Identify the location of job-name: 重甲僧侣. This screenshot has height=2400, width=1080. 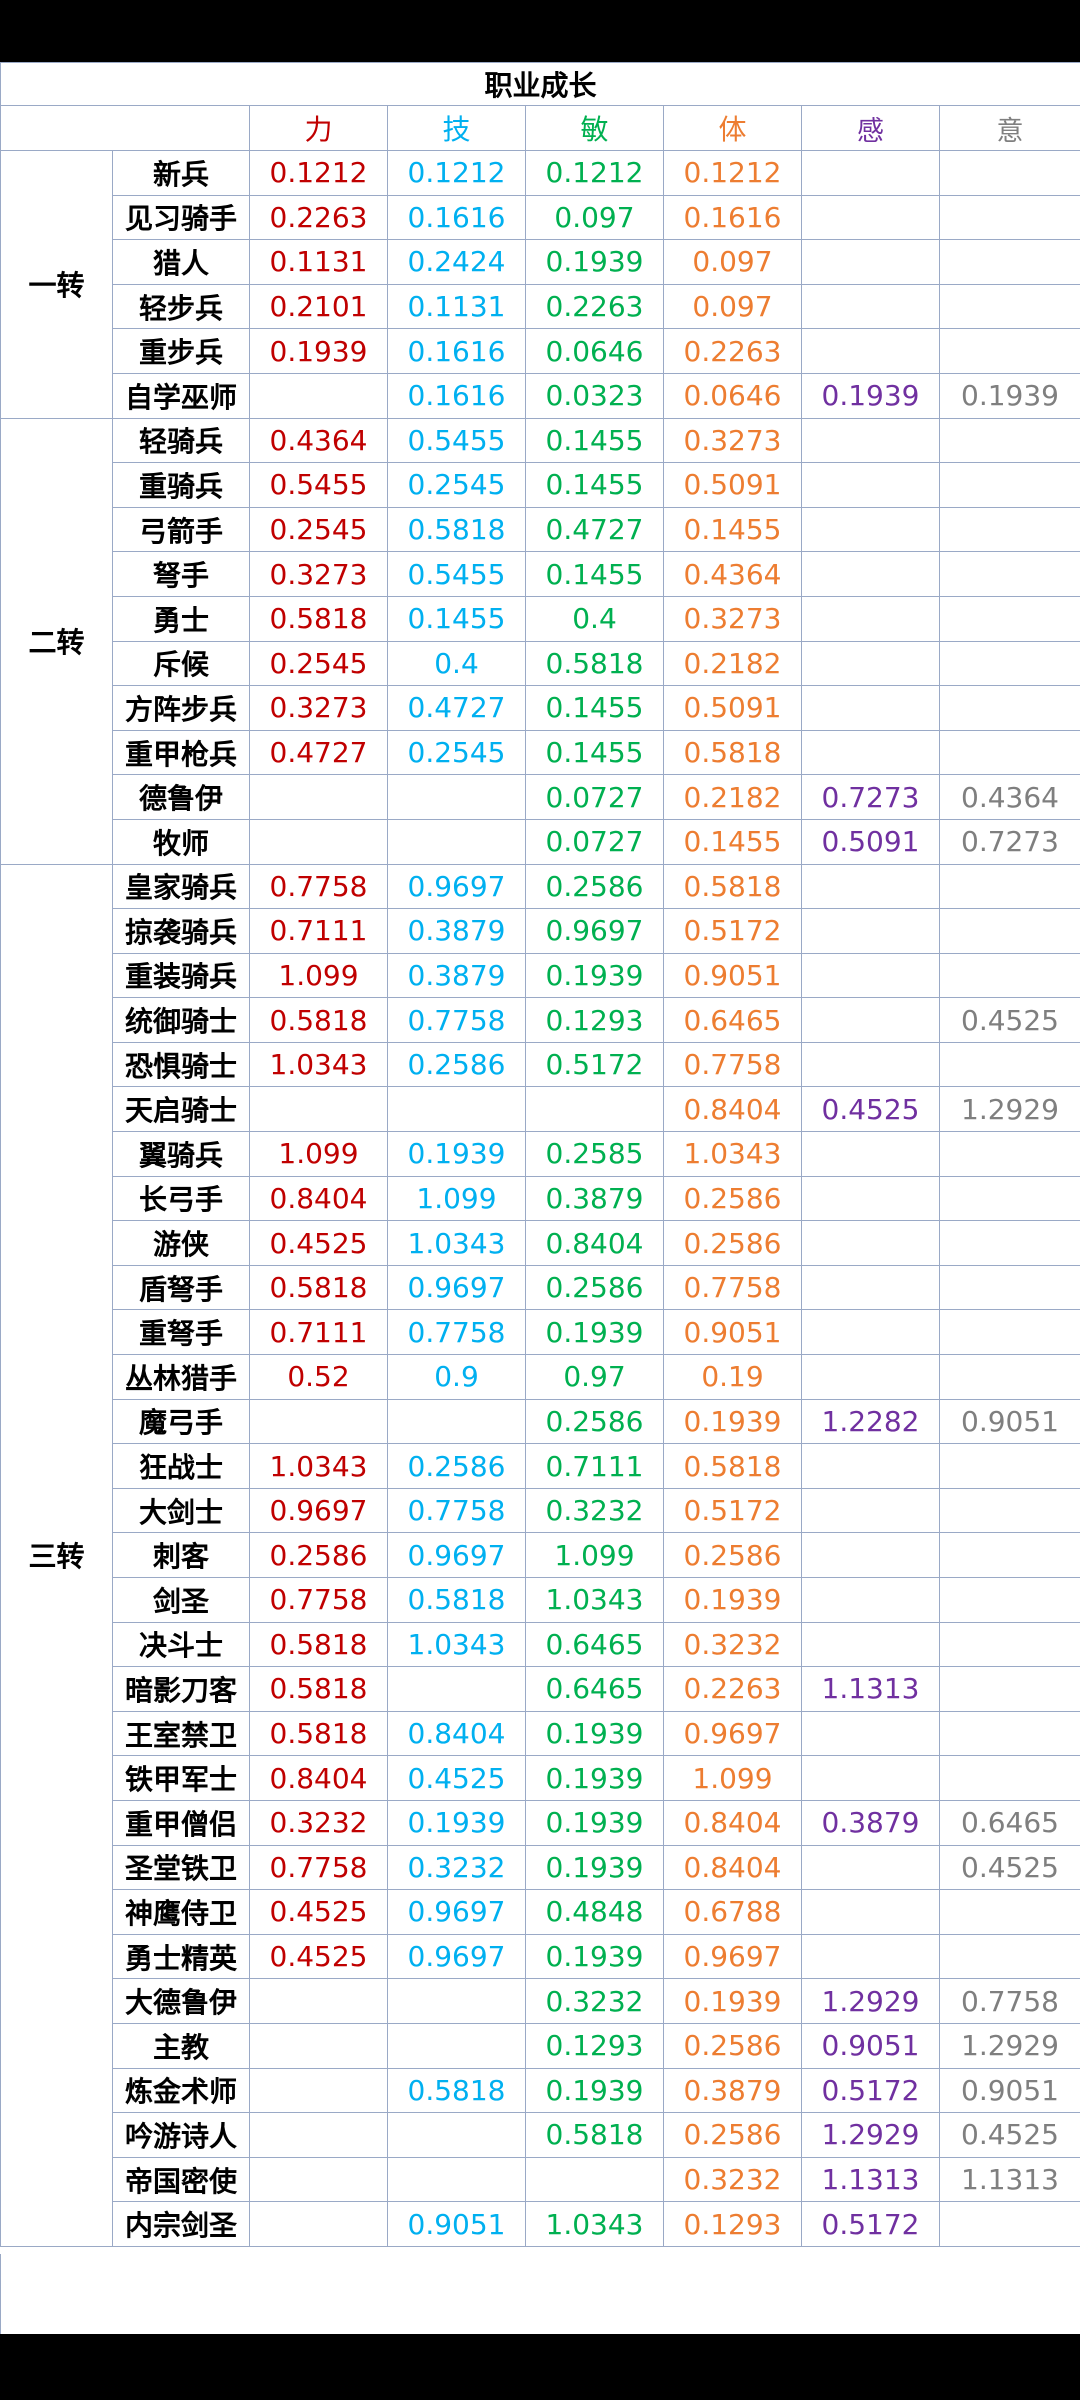
(181, 1822).